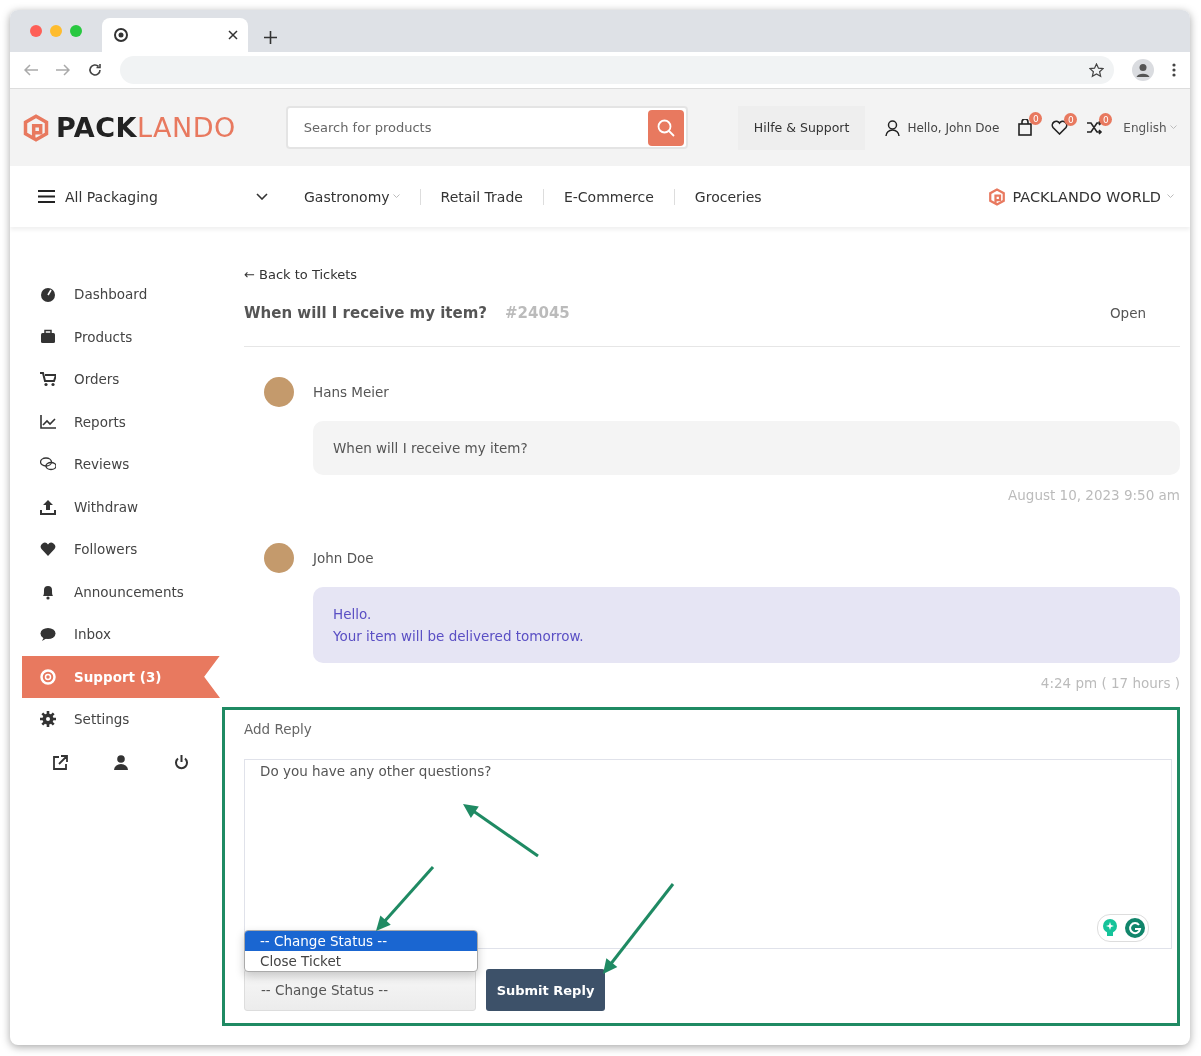  Describe the element at coordinates (121, 35) in the screenshot. I see `browser-logo-icon` at that location.